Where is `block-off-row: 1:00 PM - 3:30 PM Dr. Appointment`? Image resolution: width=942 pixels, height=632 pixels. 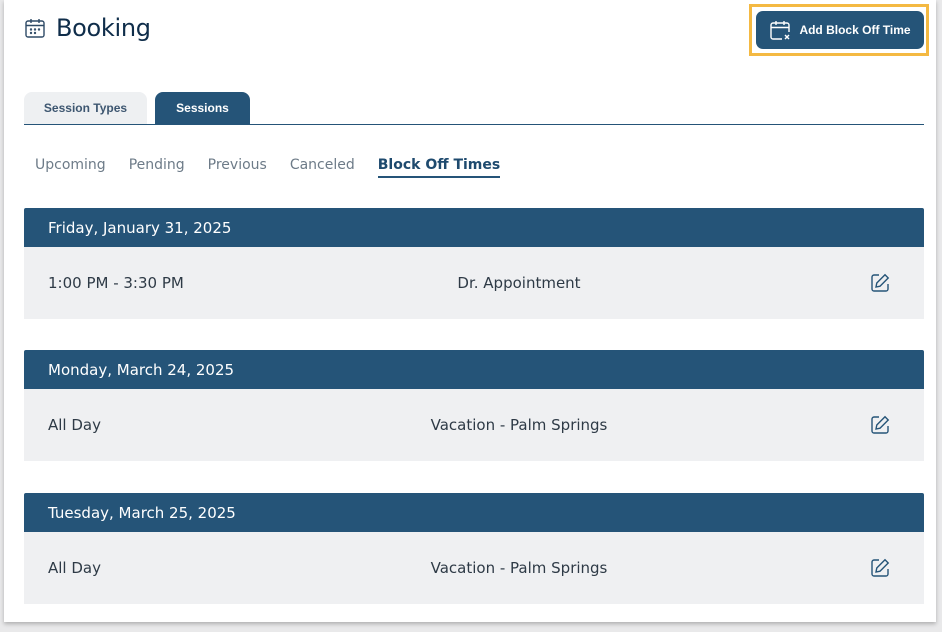
block-off-row: 1:00 PM - 3:30 PM Dr. Appointment is located at coordinates (474, 283).